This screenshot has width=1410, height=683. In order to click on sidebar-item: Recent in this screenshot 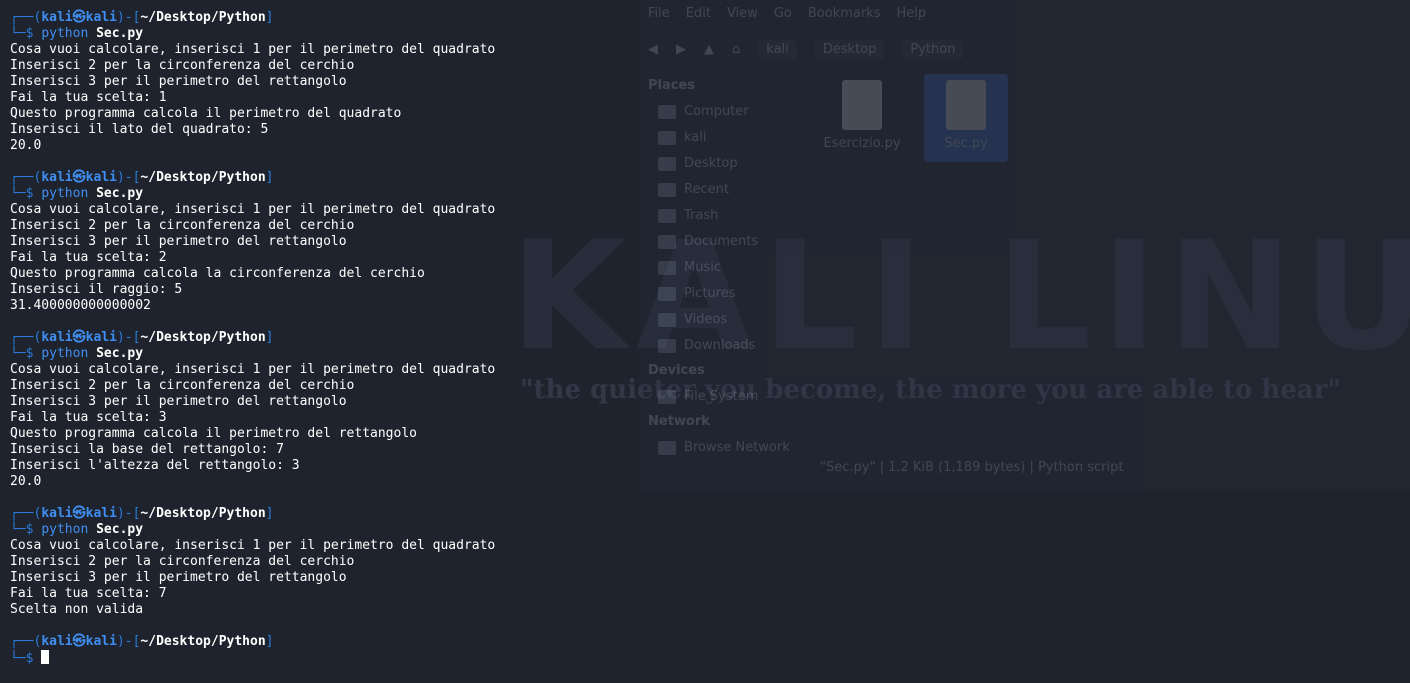, I will do `click(728, 190)`.